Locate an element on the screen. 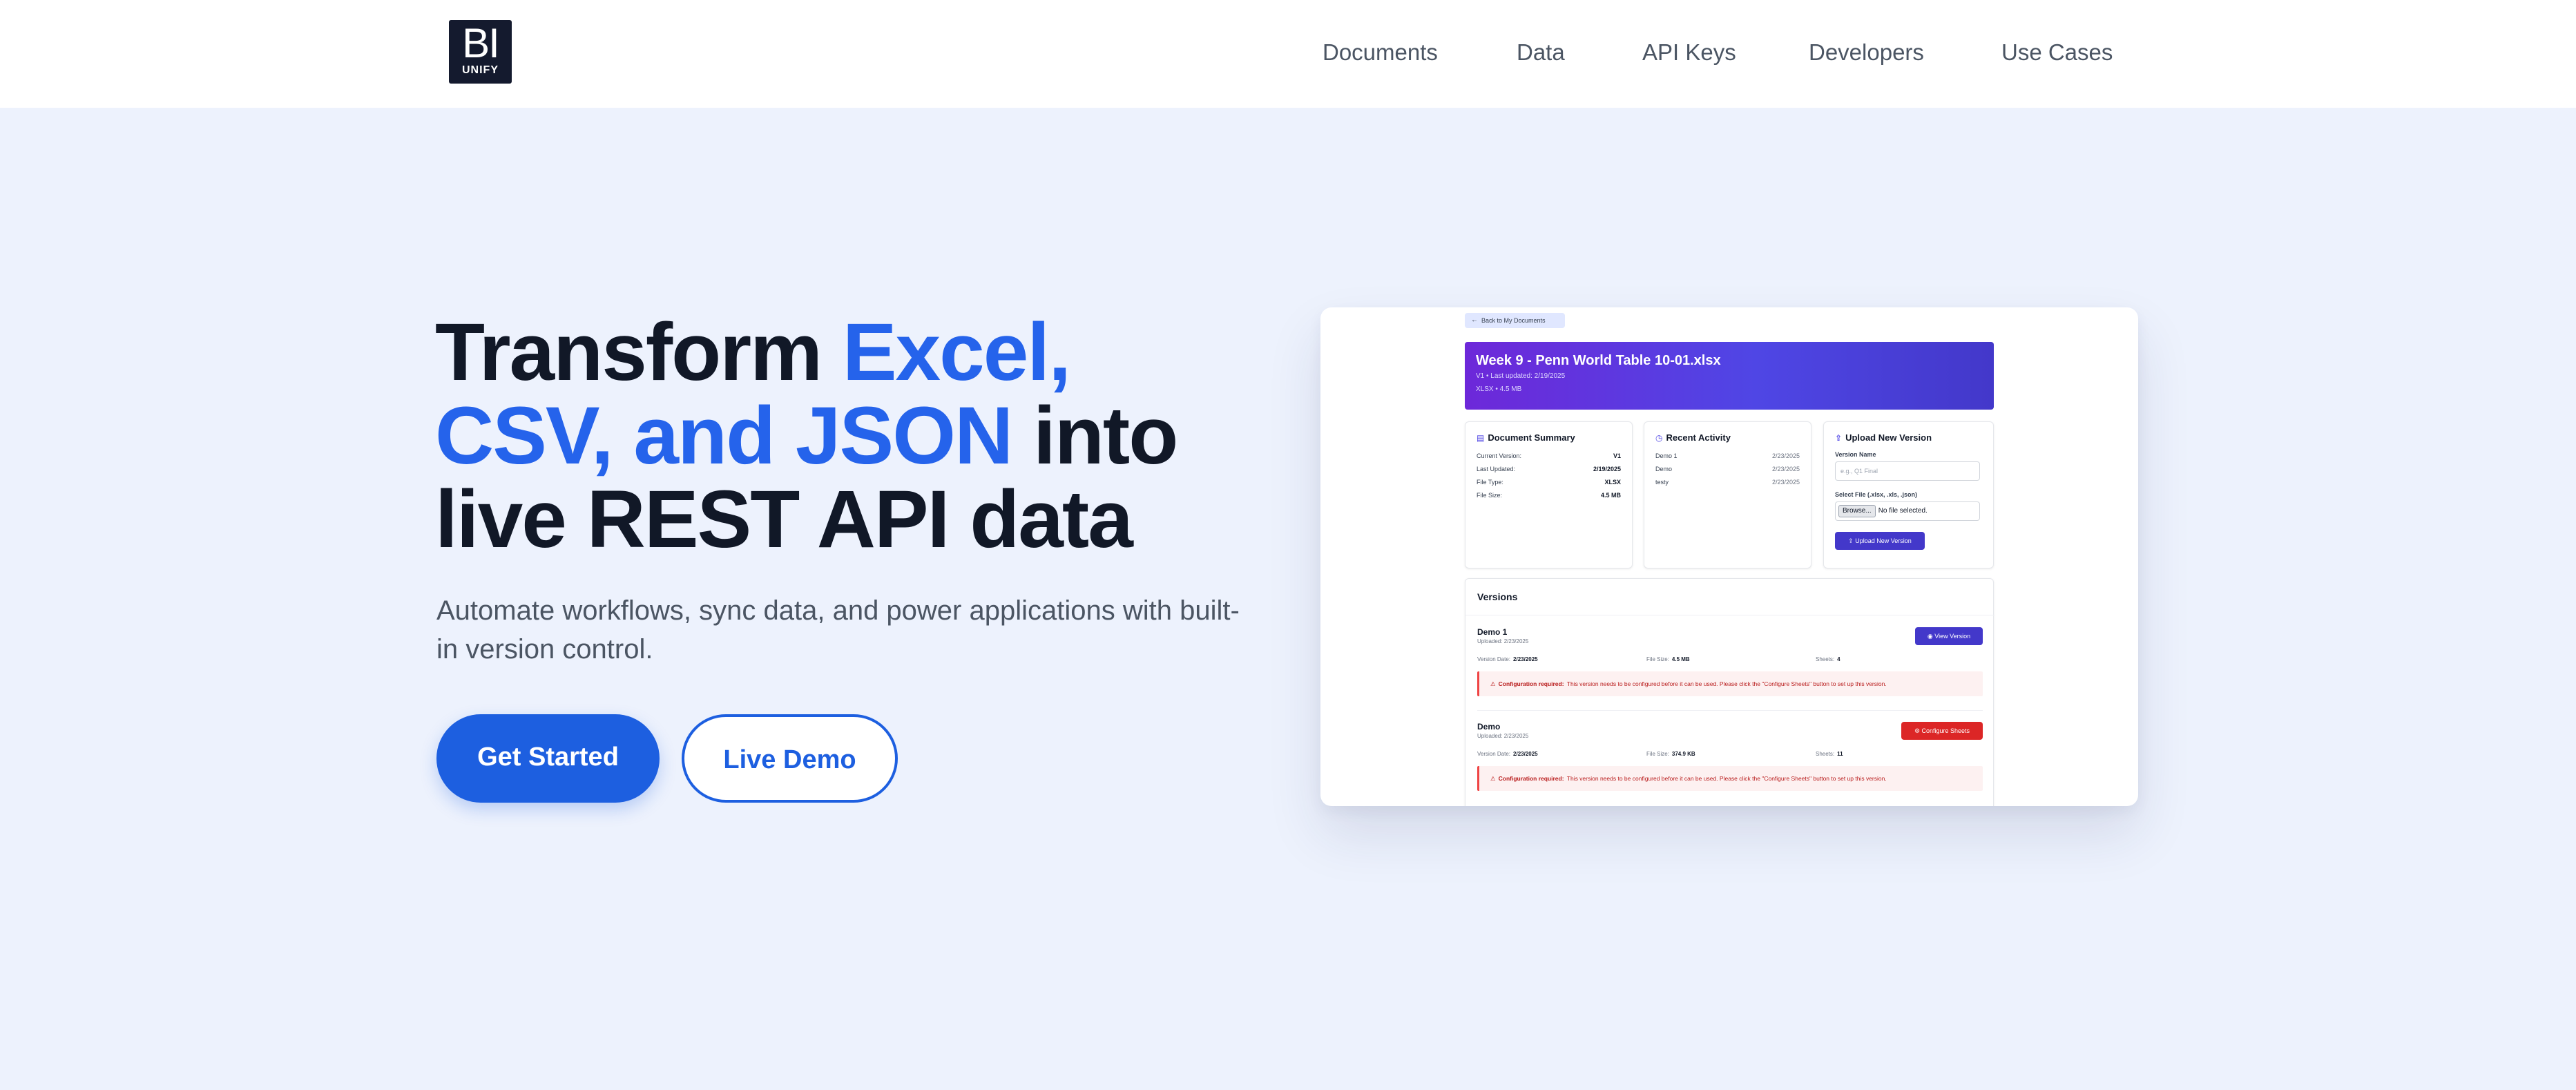 The image size is (2576, 1090). activity-name: Demo 1 is located at coordinates (1666, 455).